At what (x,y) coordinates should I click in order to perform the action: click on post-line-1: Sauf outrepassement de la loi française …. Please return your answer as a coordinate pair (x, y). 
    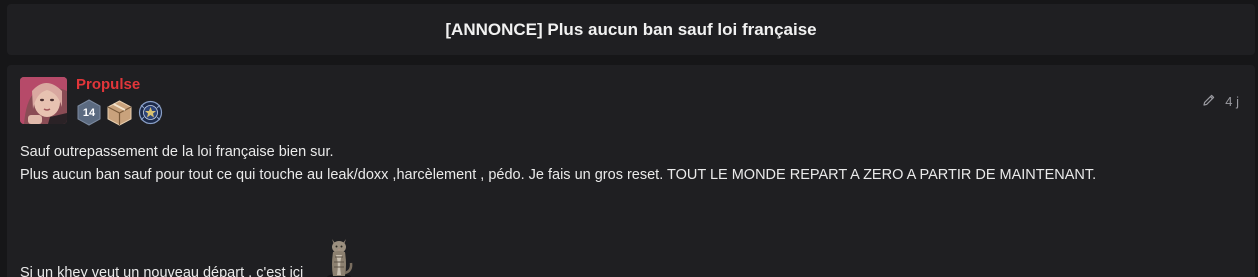
    Looking at the image, I should click on (177, 152).